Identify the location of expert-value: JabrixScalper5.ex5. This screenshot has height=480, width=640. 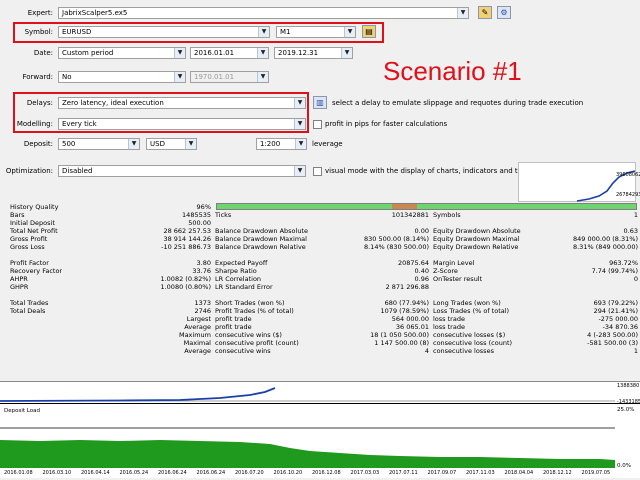
(95, 13).